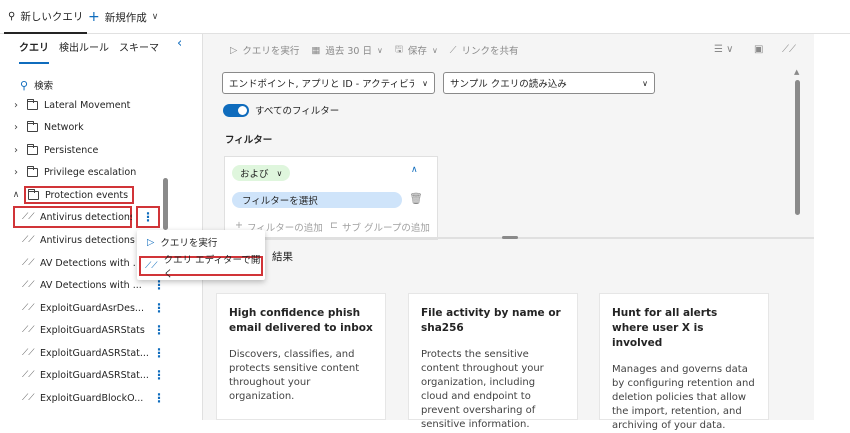 The width and height of the screenshot is (850, 433). What do you see at coordinates (148, 217) in the screenshot?
I see `more-options-button: ⋮` at bounding box center [148, 217].